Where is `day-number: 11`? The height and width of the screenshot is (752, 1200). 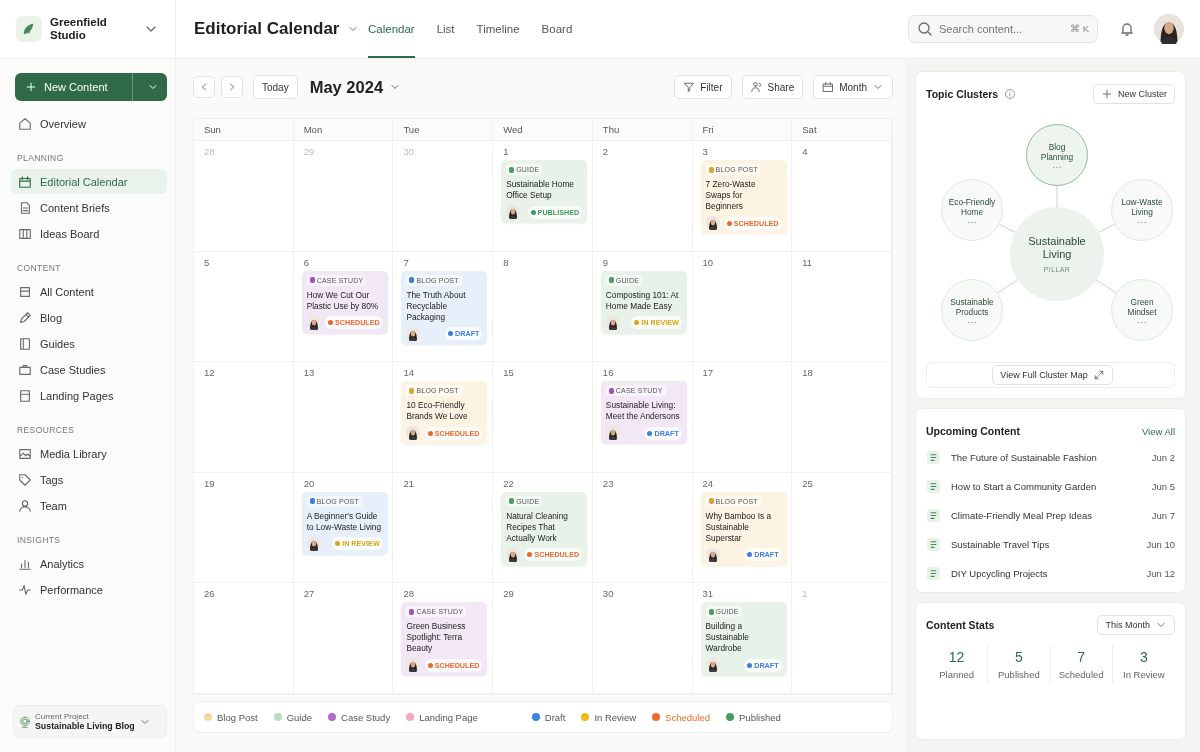
day-number: 11 is located at coordinates (807, 262).